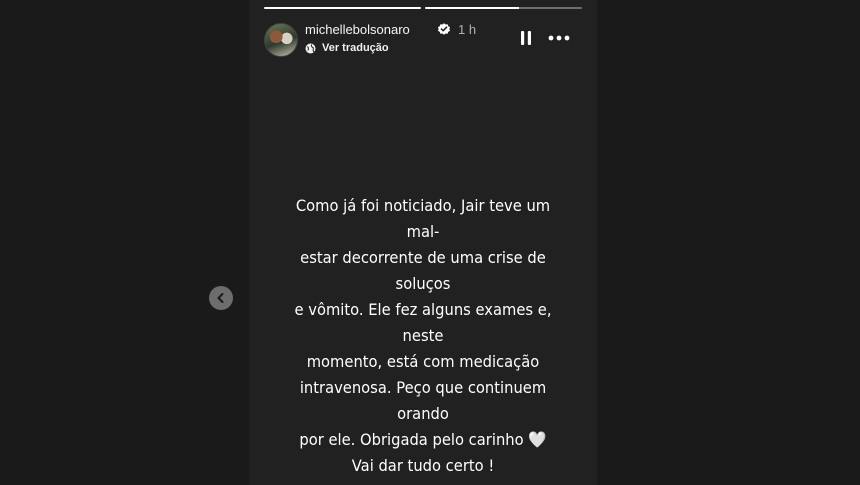 This screenshot has width=860, height=485. I want to click on translate-button: Ver tradução, so click(347, 48).